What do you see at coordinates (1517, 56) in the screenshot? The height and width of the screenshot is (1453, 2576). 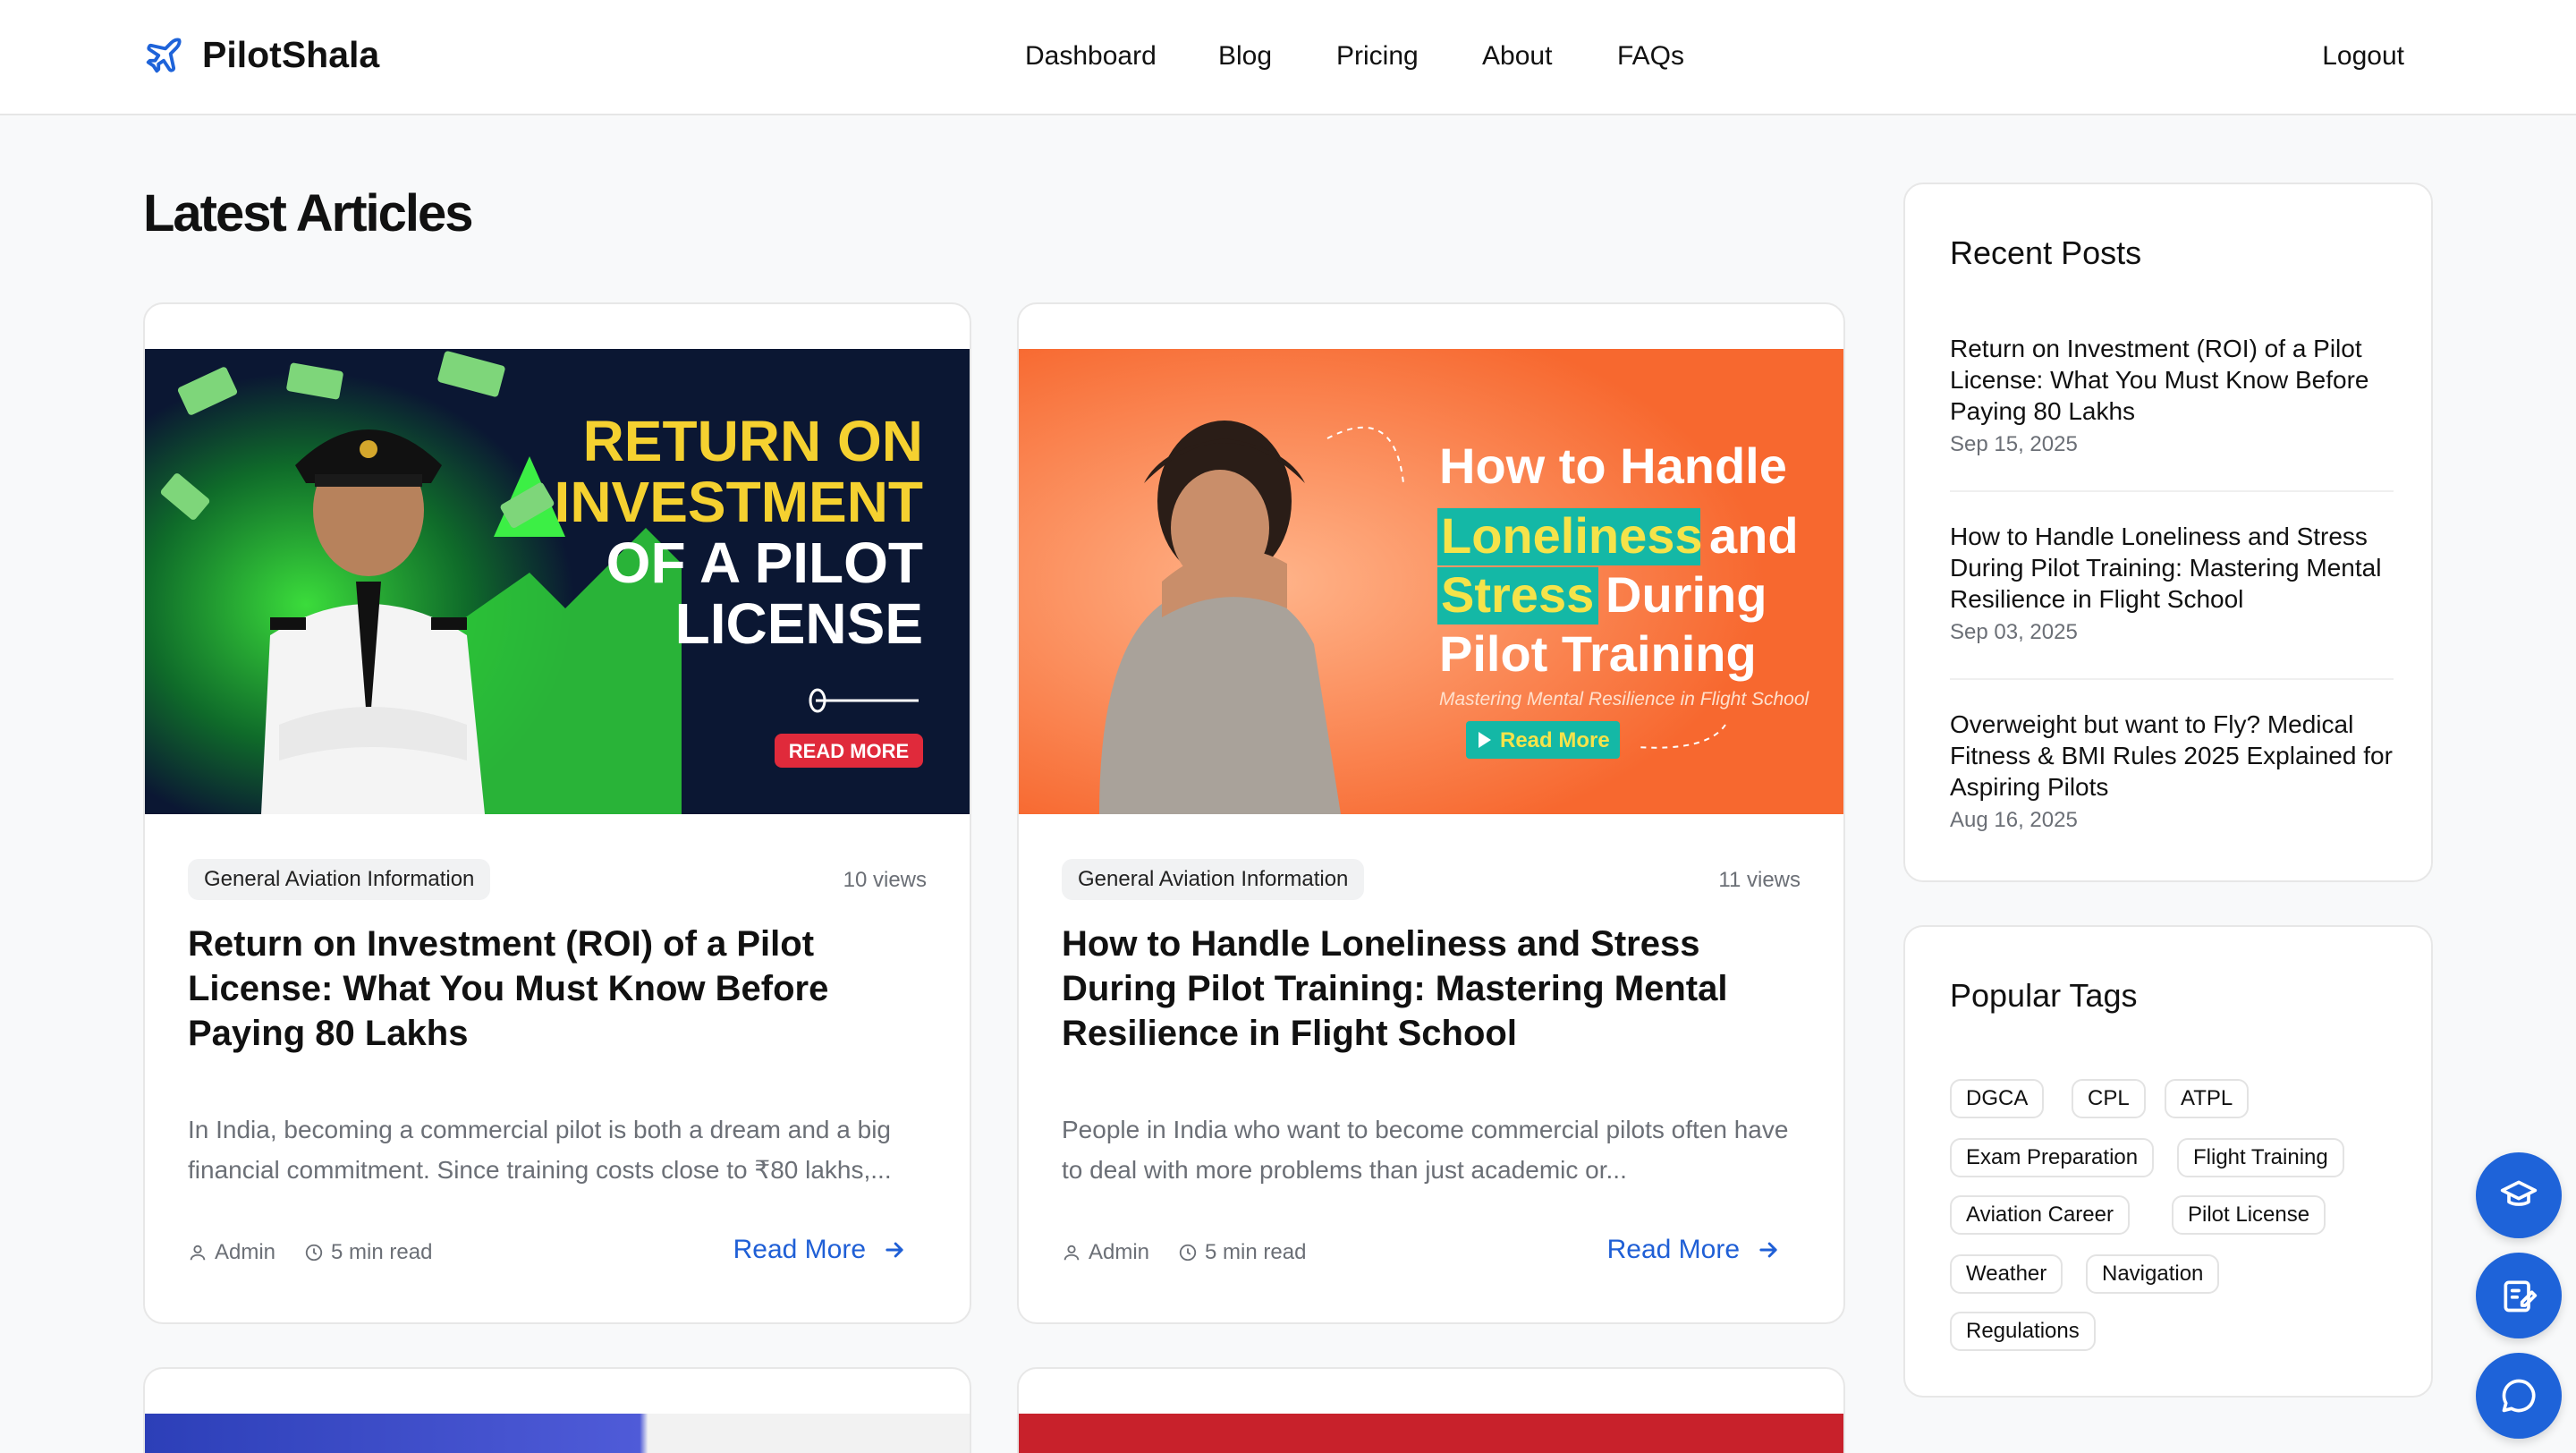 I see `nav-about: About` at bounding box center [1517, 56].